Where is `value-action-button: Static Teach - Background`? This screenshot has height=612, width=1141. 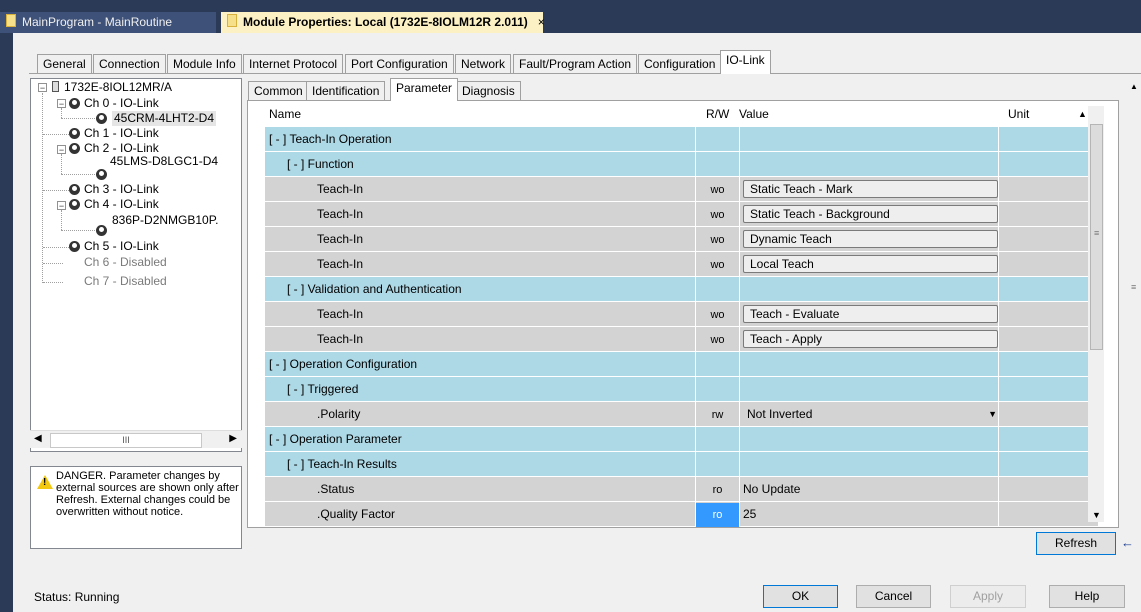 value-action-button: Static Teach - Background is located at coordinates (870, 214).